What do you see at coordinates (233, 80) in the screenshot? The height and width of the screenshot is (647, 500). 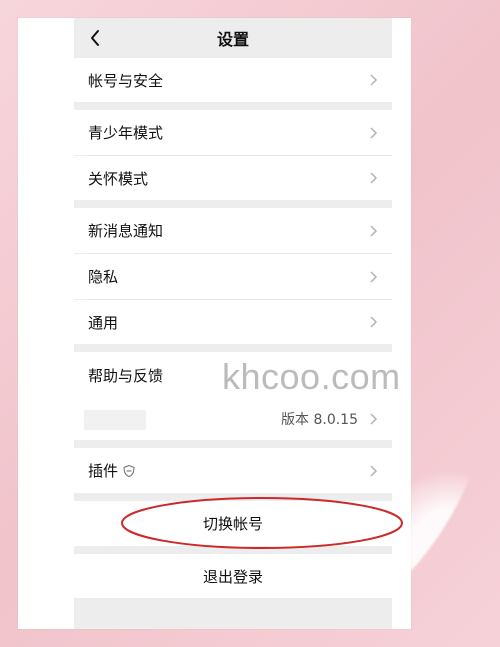 I see `menu-item-account-security: 帐号与安全` at bounding box center [233, 80].